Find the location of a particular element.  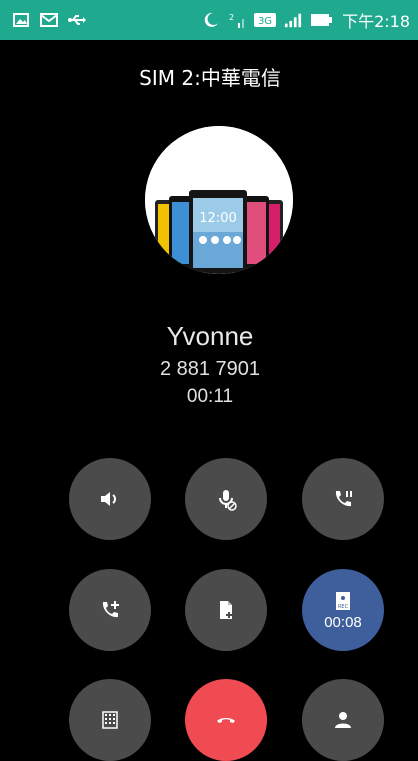

note-button is located at coordinates (226, 610).